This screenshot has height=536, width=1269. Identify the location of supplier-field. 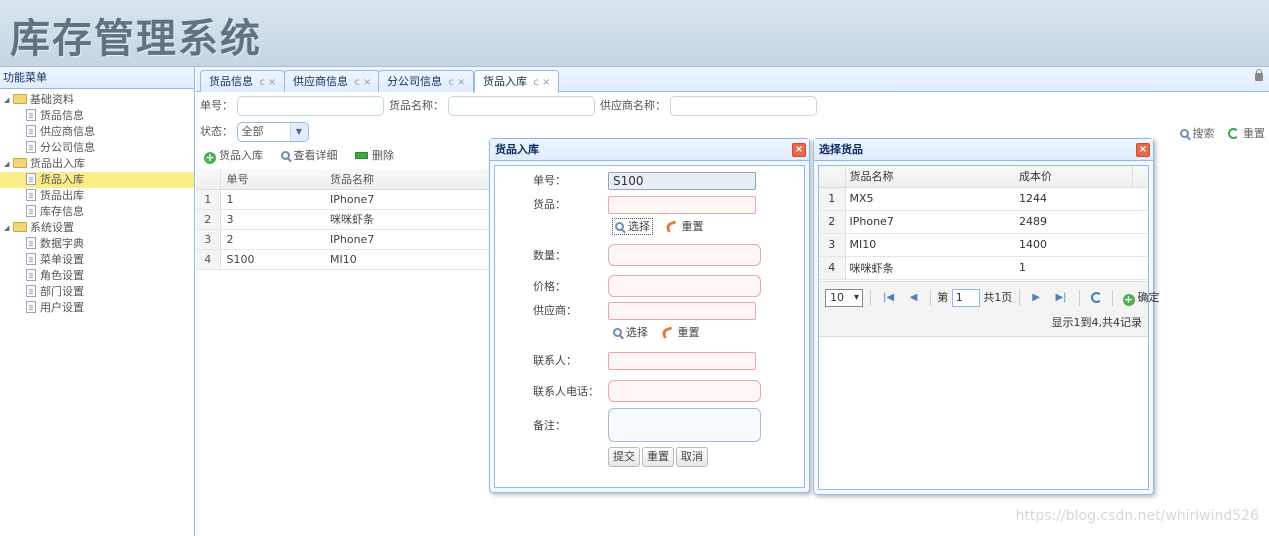
(682, 311).